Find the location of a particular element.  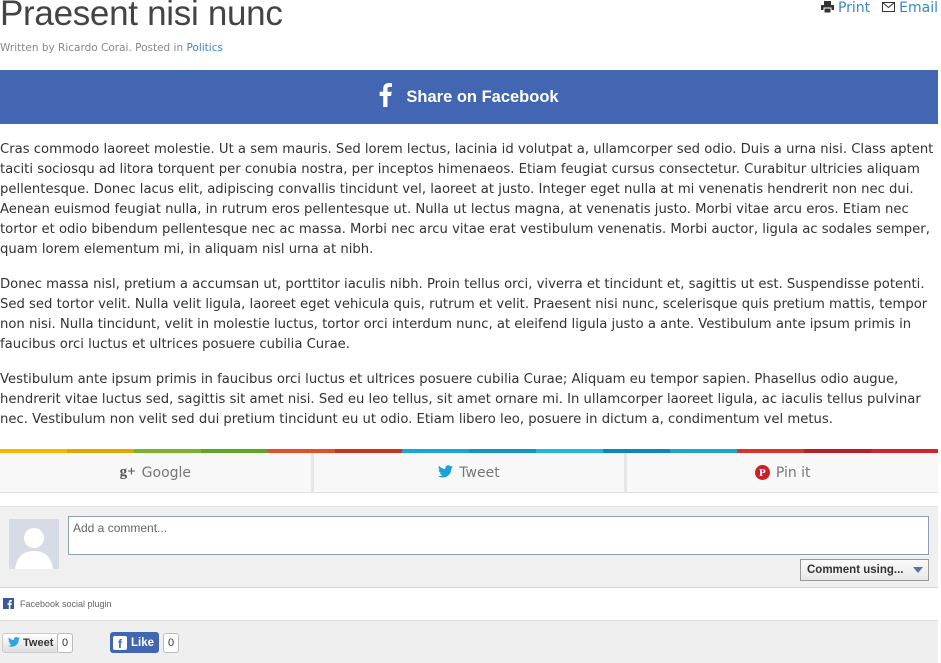

like-button-label: Like is located at coordinates (143, 642).